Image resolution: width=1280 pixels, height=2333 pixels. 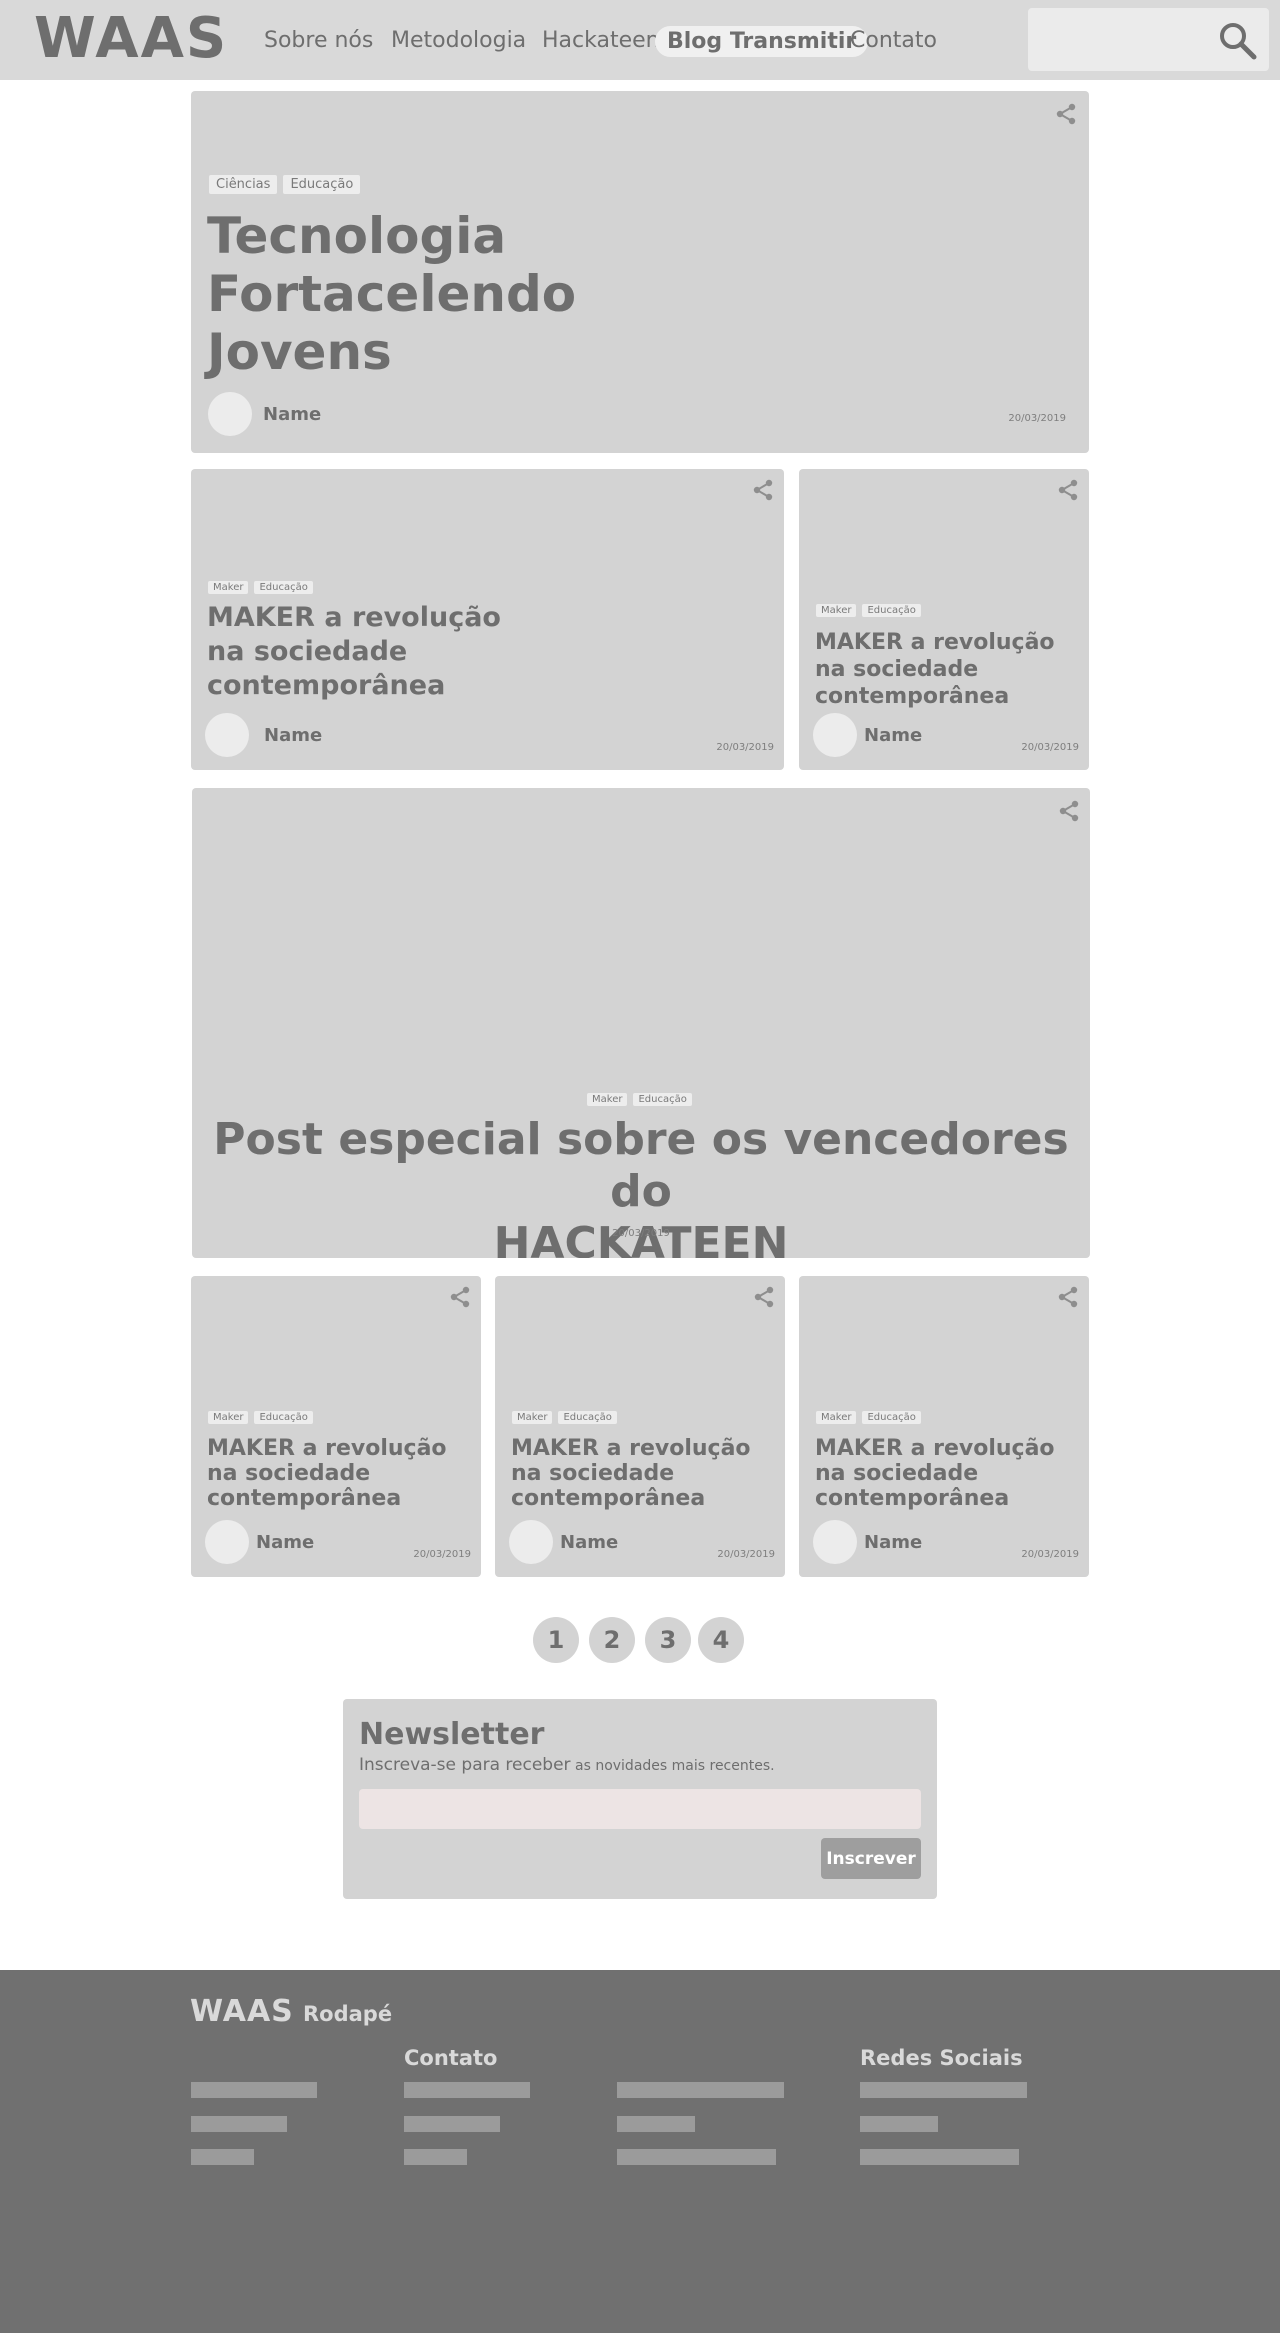 What do you see at coordinates (556, 1640) in the screenshot?
I see `page-button-1: 1` at bounding box center [556, 1640].